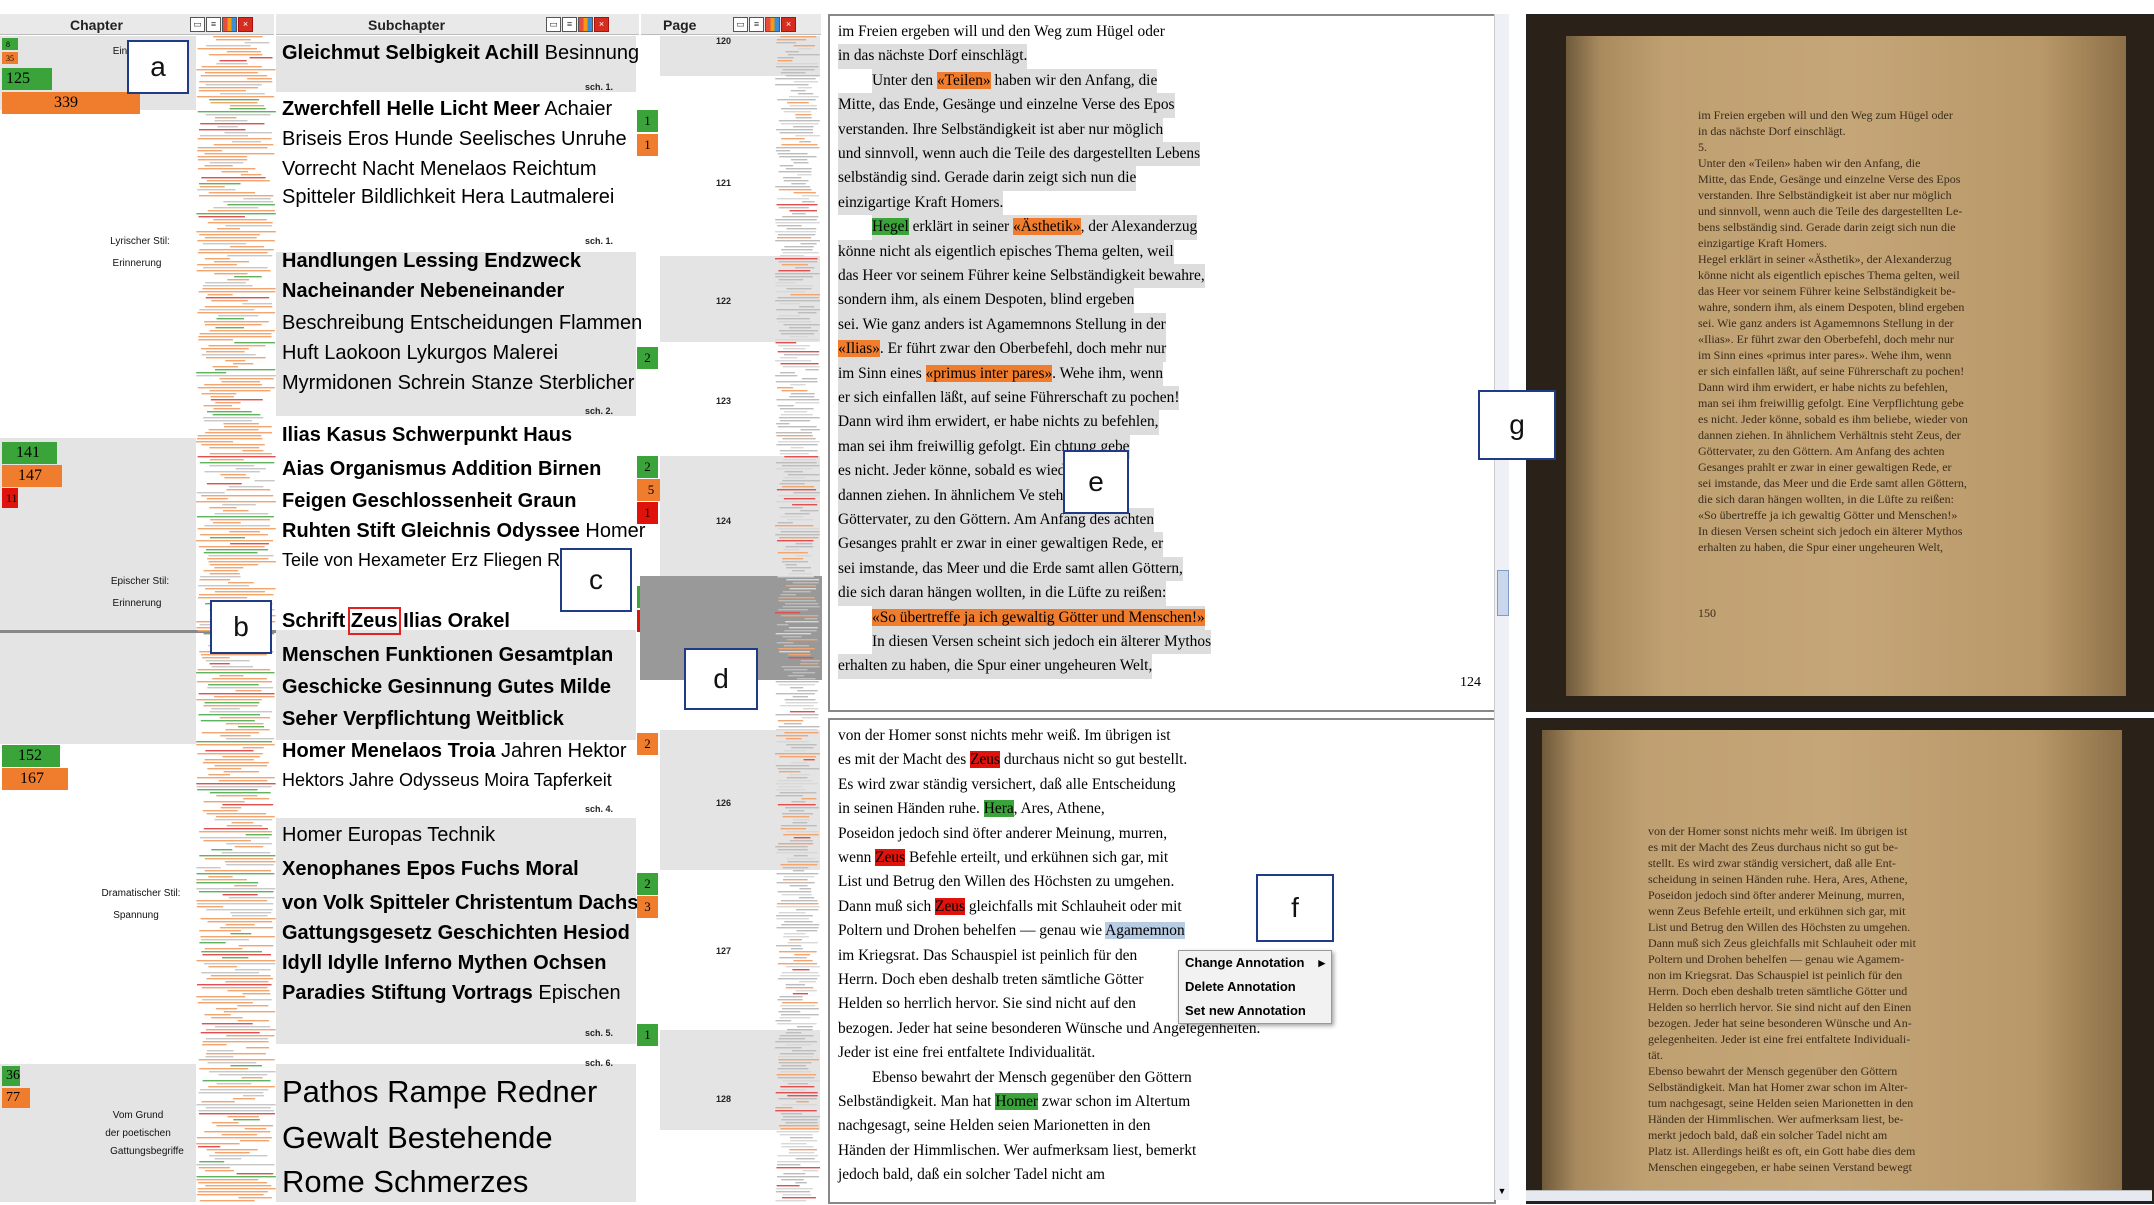 The image size is (2154, 1205). I want to click on scroll-down-arrow: ▼, so click(1502, 1192).